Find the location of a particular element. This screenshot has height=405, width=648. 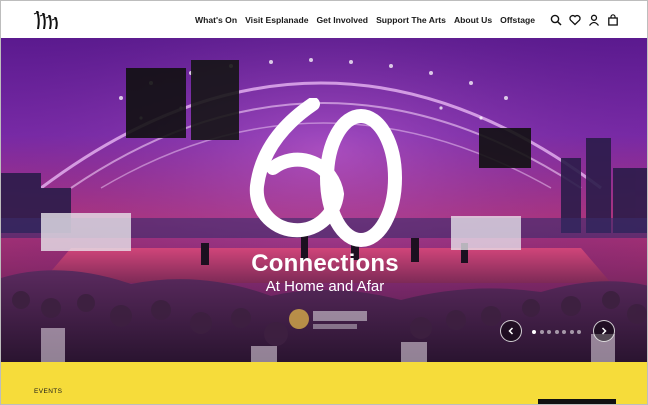

user-icon is located at coordinates (593, 19).